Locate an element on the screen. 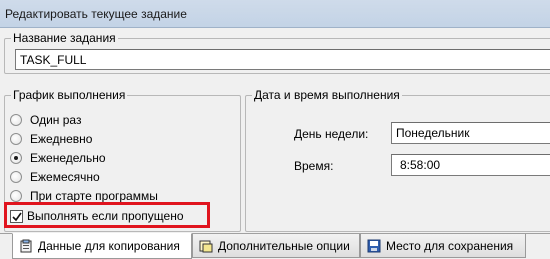  run-if-missed-checkbox: Выполнять если пропущено is located at coordinates (97, 216).